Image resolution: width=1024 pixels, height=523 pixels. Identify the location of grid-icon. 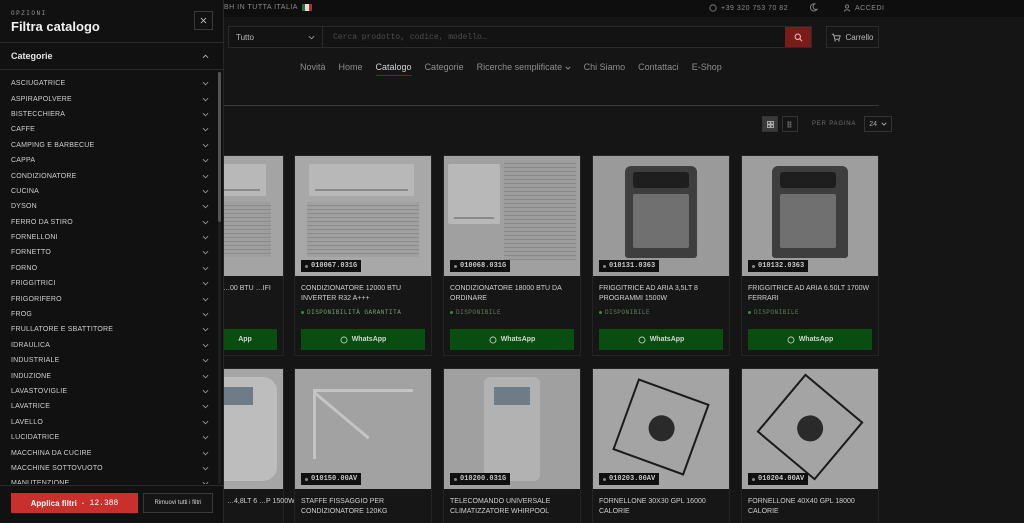
(770, 124).